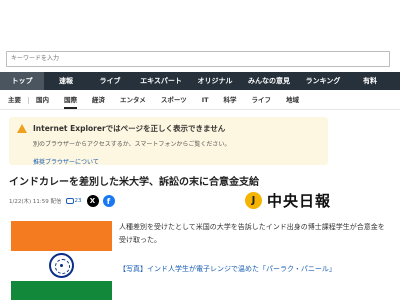 This screenshot has height=300, width=400. I want to click on comment-count-link: 23, so click(73, 201).